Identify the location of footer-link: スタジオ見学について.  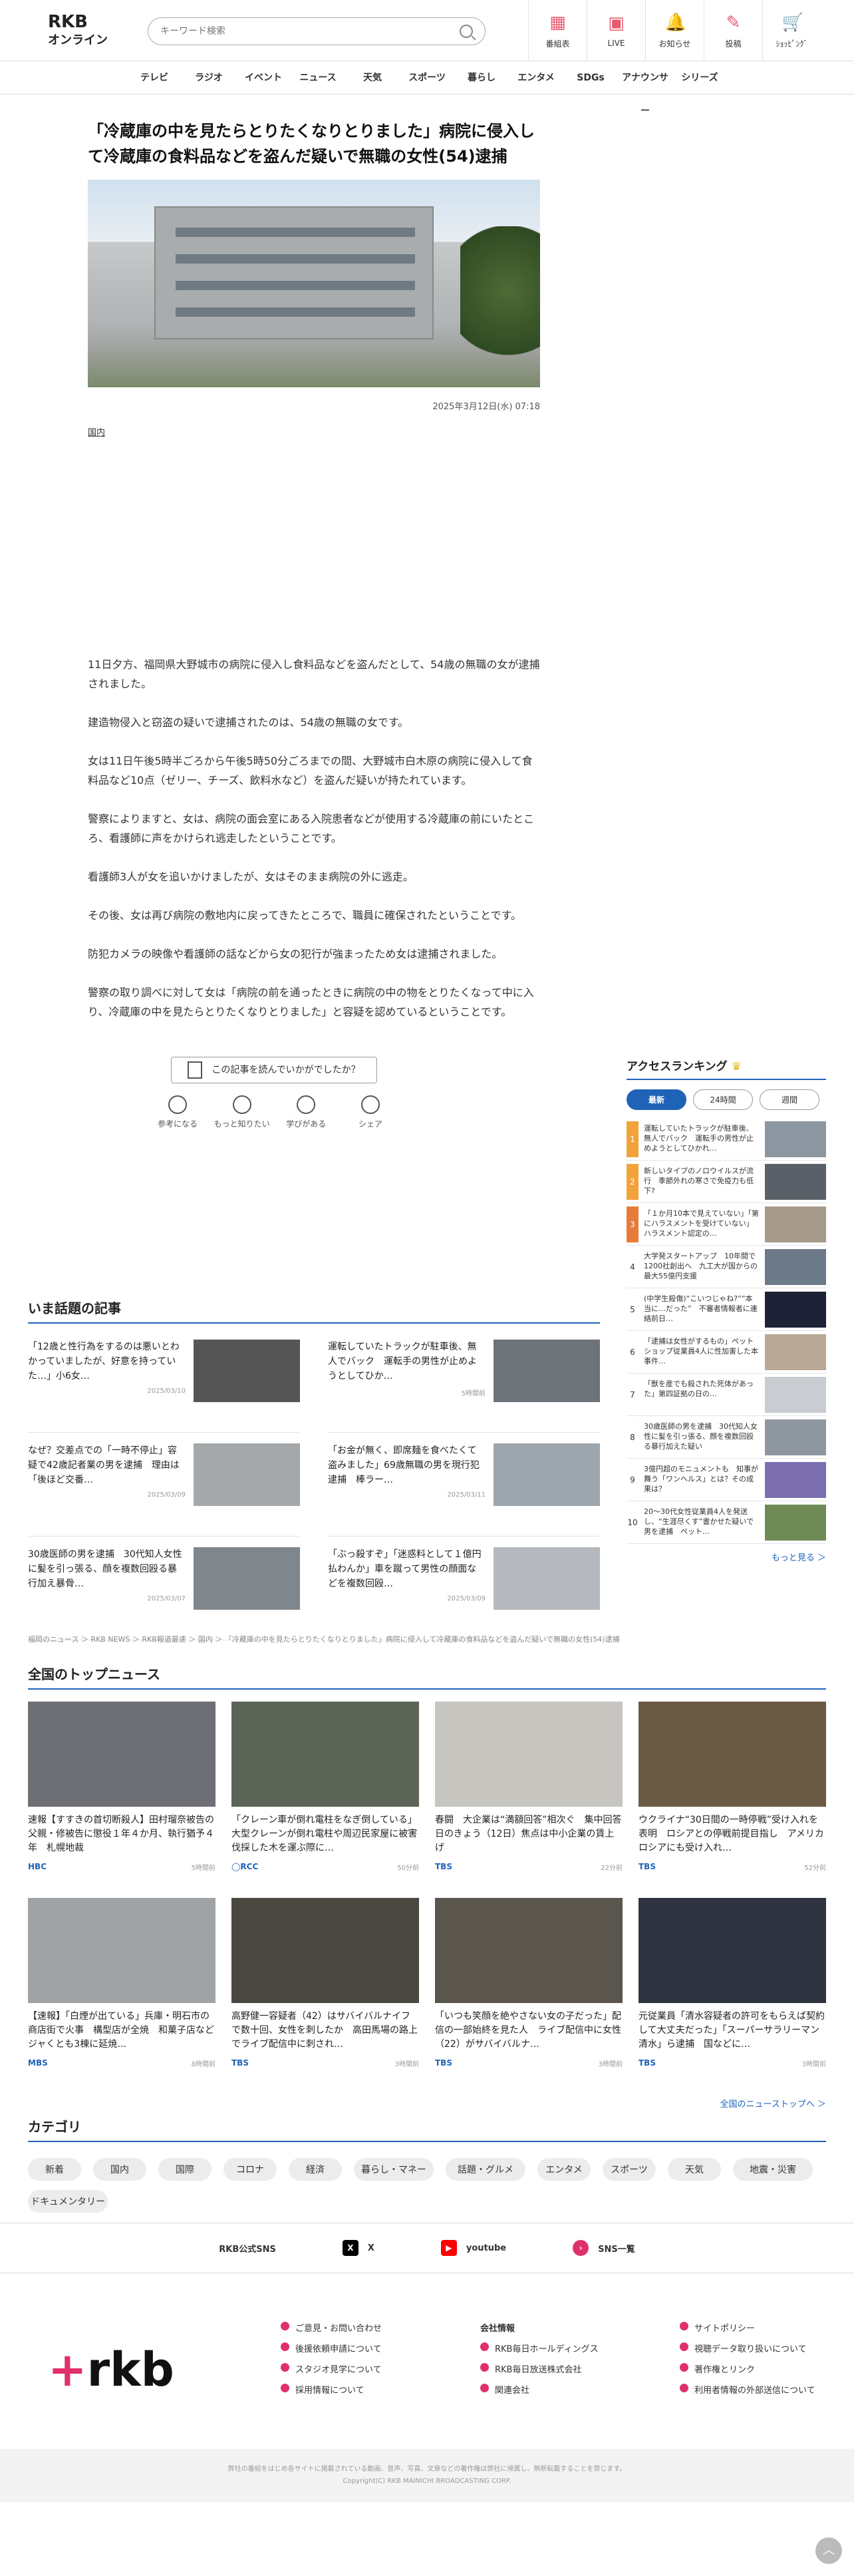
(367, 2368).